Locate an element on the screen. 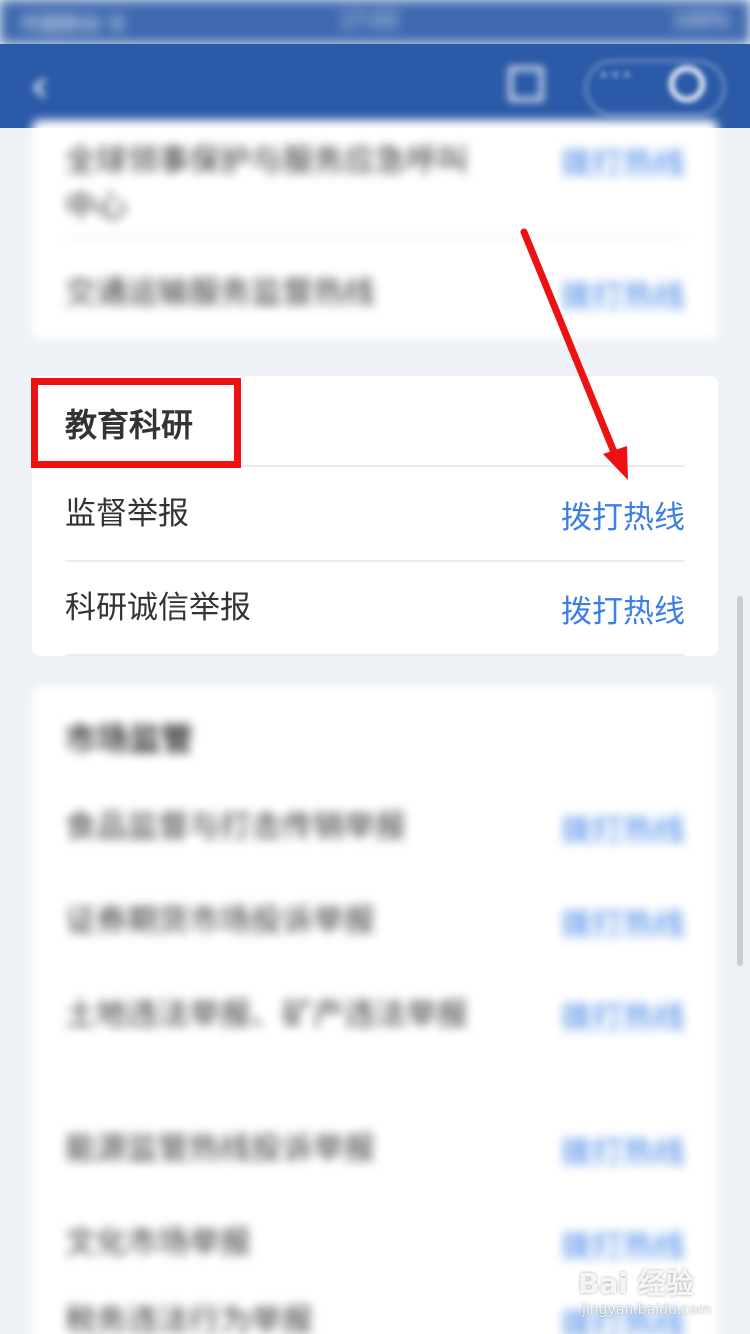 The height and width of the screenshot is (1334, 750). arrow-head is located at coordinates (615, 463).